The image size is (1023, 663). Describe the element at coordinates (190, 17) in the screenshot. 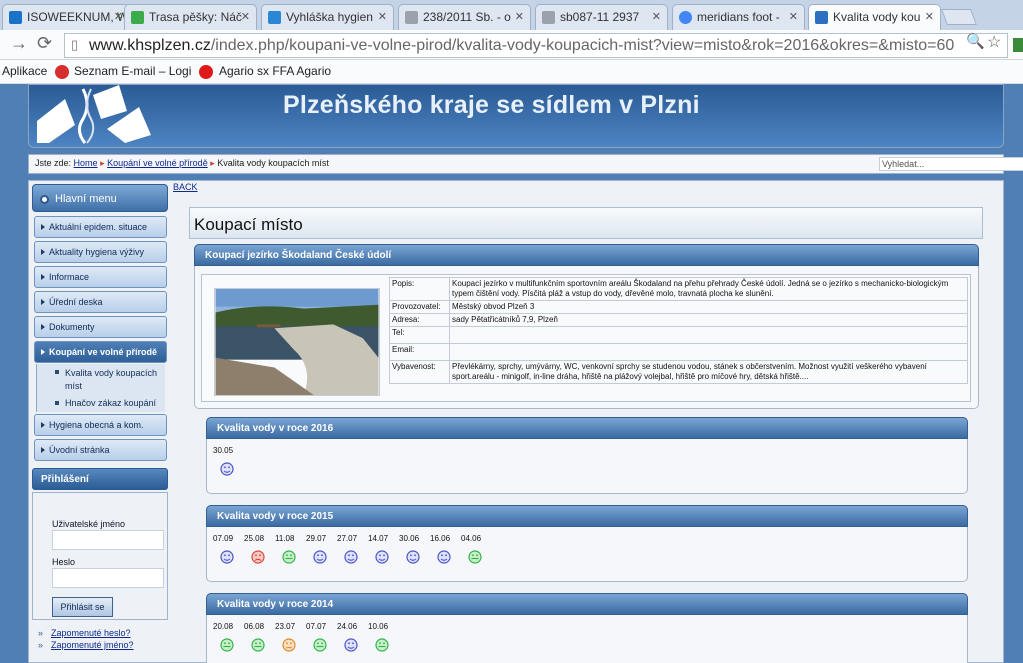

I see `browser-tab: Trasa pěšky: Náč ✕` at that location.